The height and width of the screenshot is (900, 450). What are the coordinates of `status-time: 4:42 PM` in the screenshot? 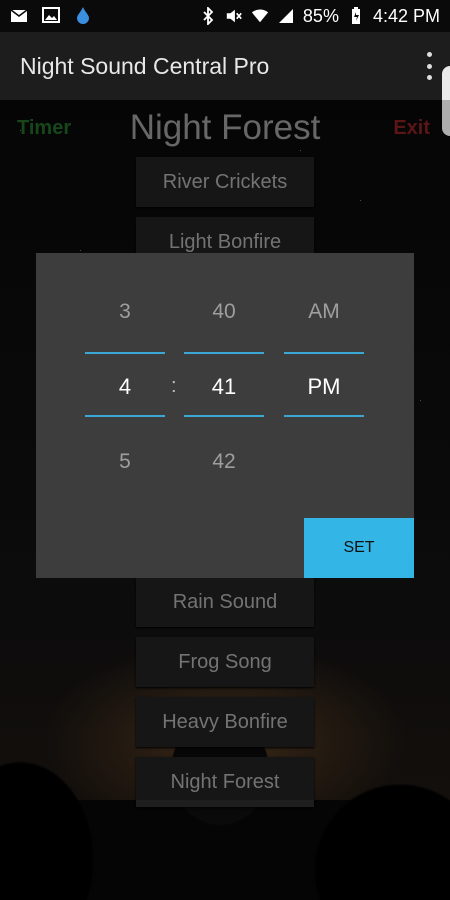 It's located at (406, 15).